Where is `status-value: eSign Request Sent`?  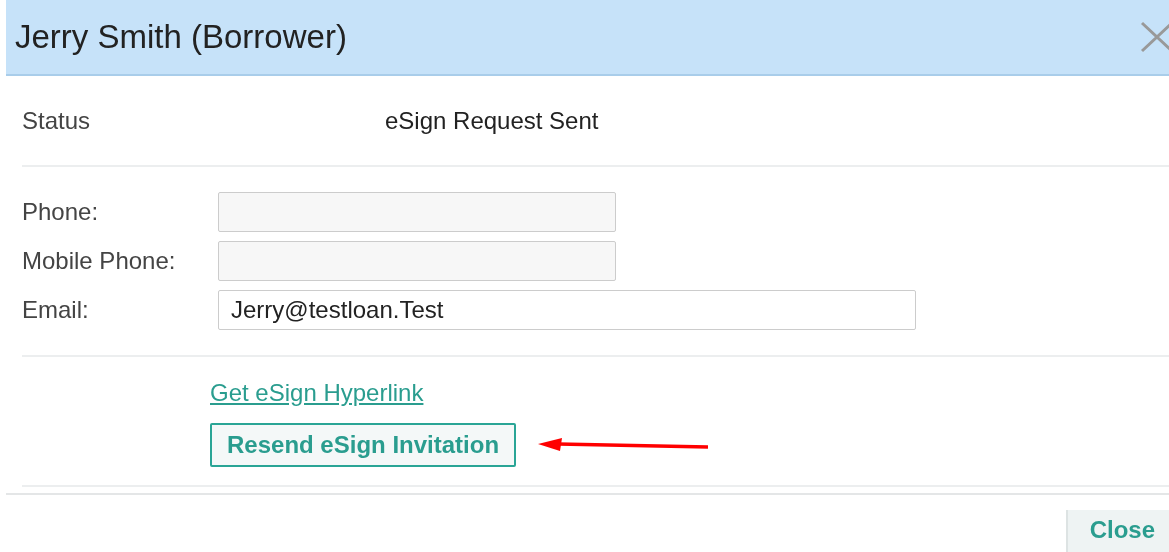 status-value: eSign Request Sent is located at coordinates (492, 120).